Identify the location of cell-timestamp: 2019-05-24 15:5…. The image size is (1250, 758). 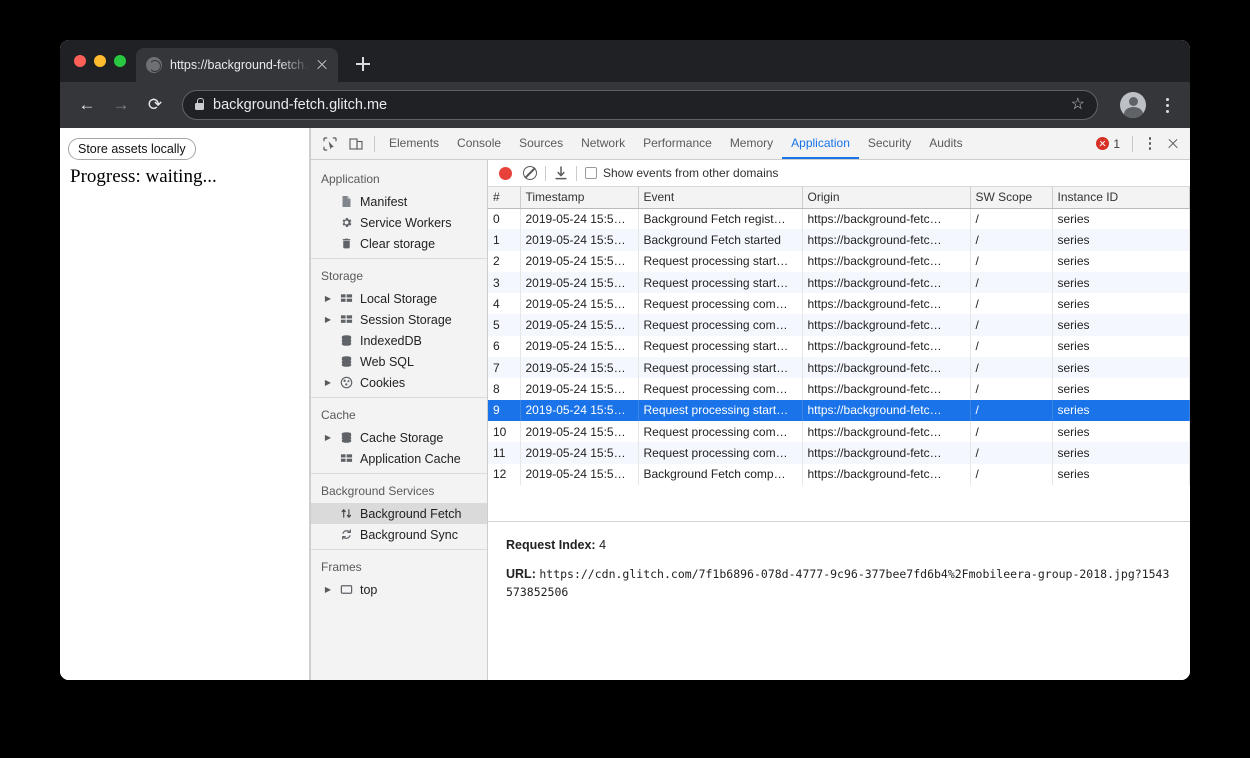
(579, 219).